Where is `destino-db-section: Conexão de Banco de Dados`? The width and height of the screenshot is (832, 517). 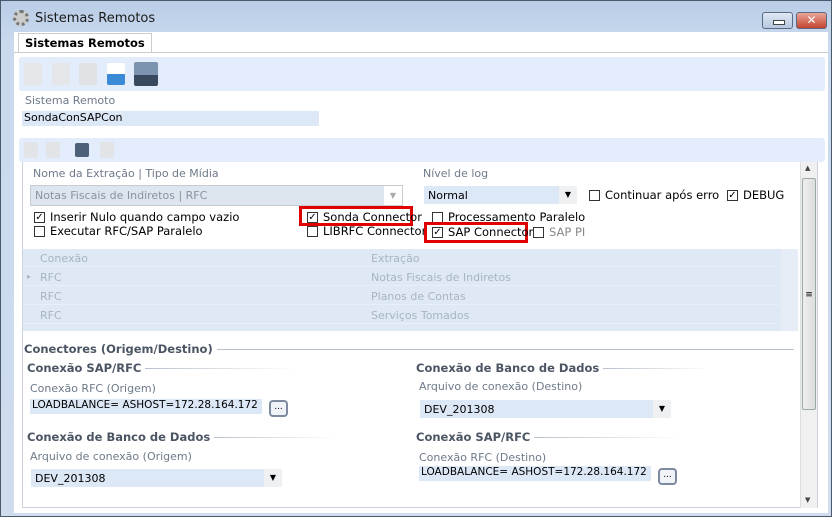
destino-db-section: Conexão de Banco de Dados is located at coordinates (563, 368).